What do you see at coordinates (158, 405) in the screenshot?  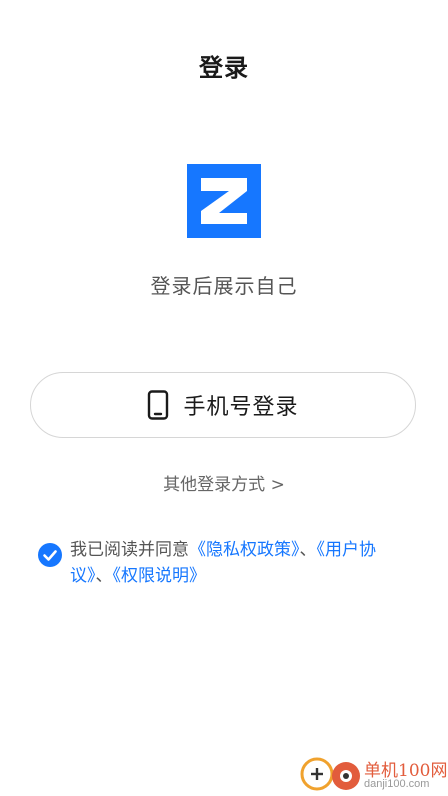 I see `phone-icon` at bounding box center [158, 405].